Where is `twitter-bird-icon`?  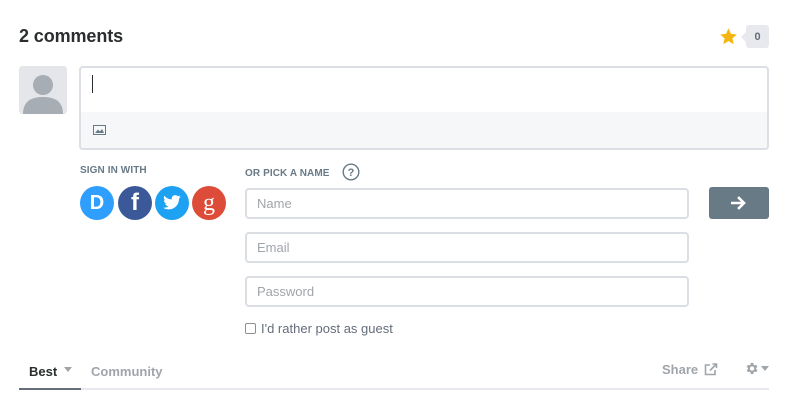
twitter-bird-icon is located at coordinates (172, 202).